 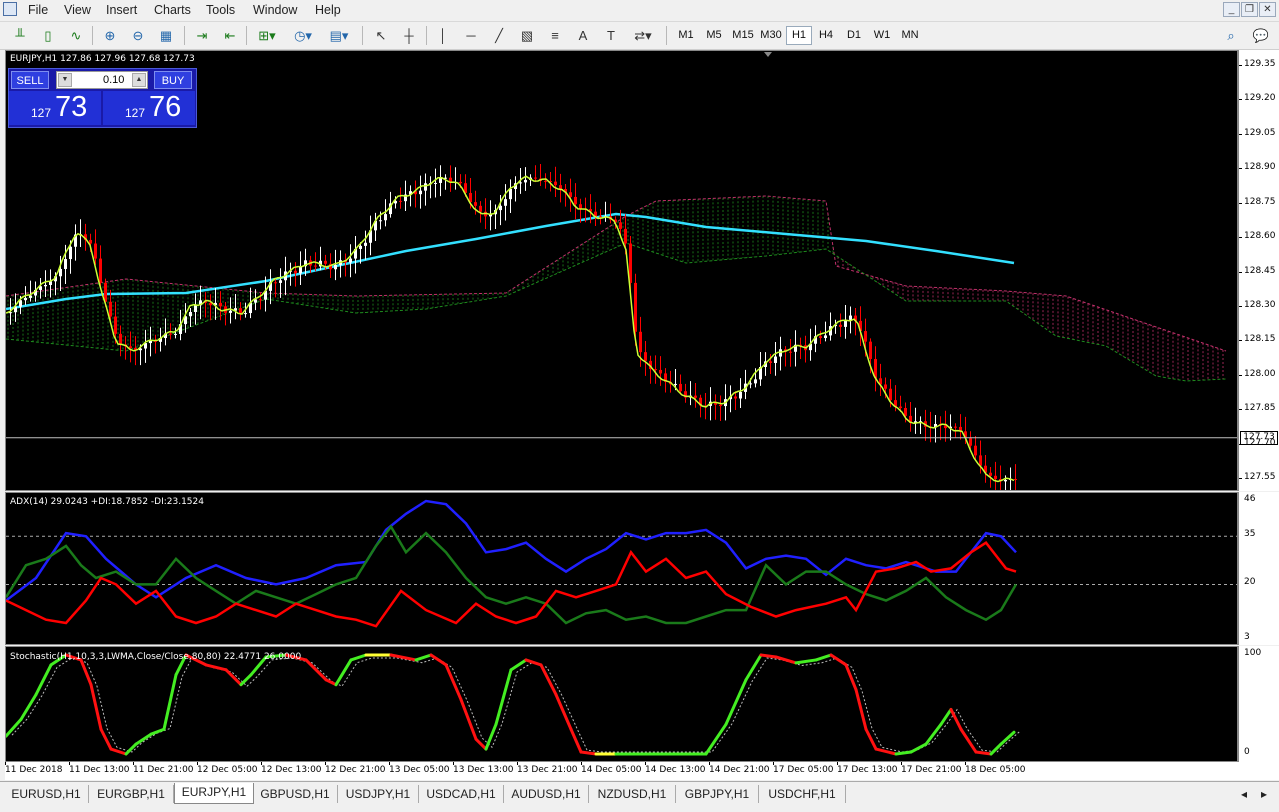 I want to click on menu-window: Window, so click(x=275, y=10).